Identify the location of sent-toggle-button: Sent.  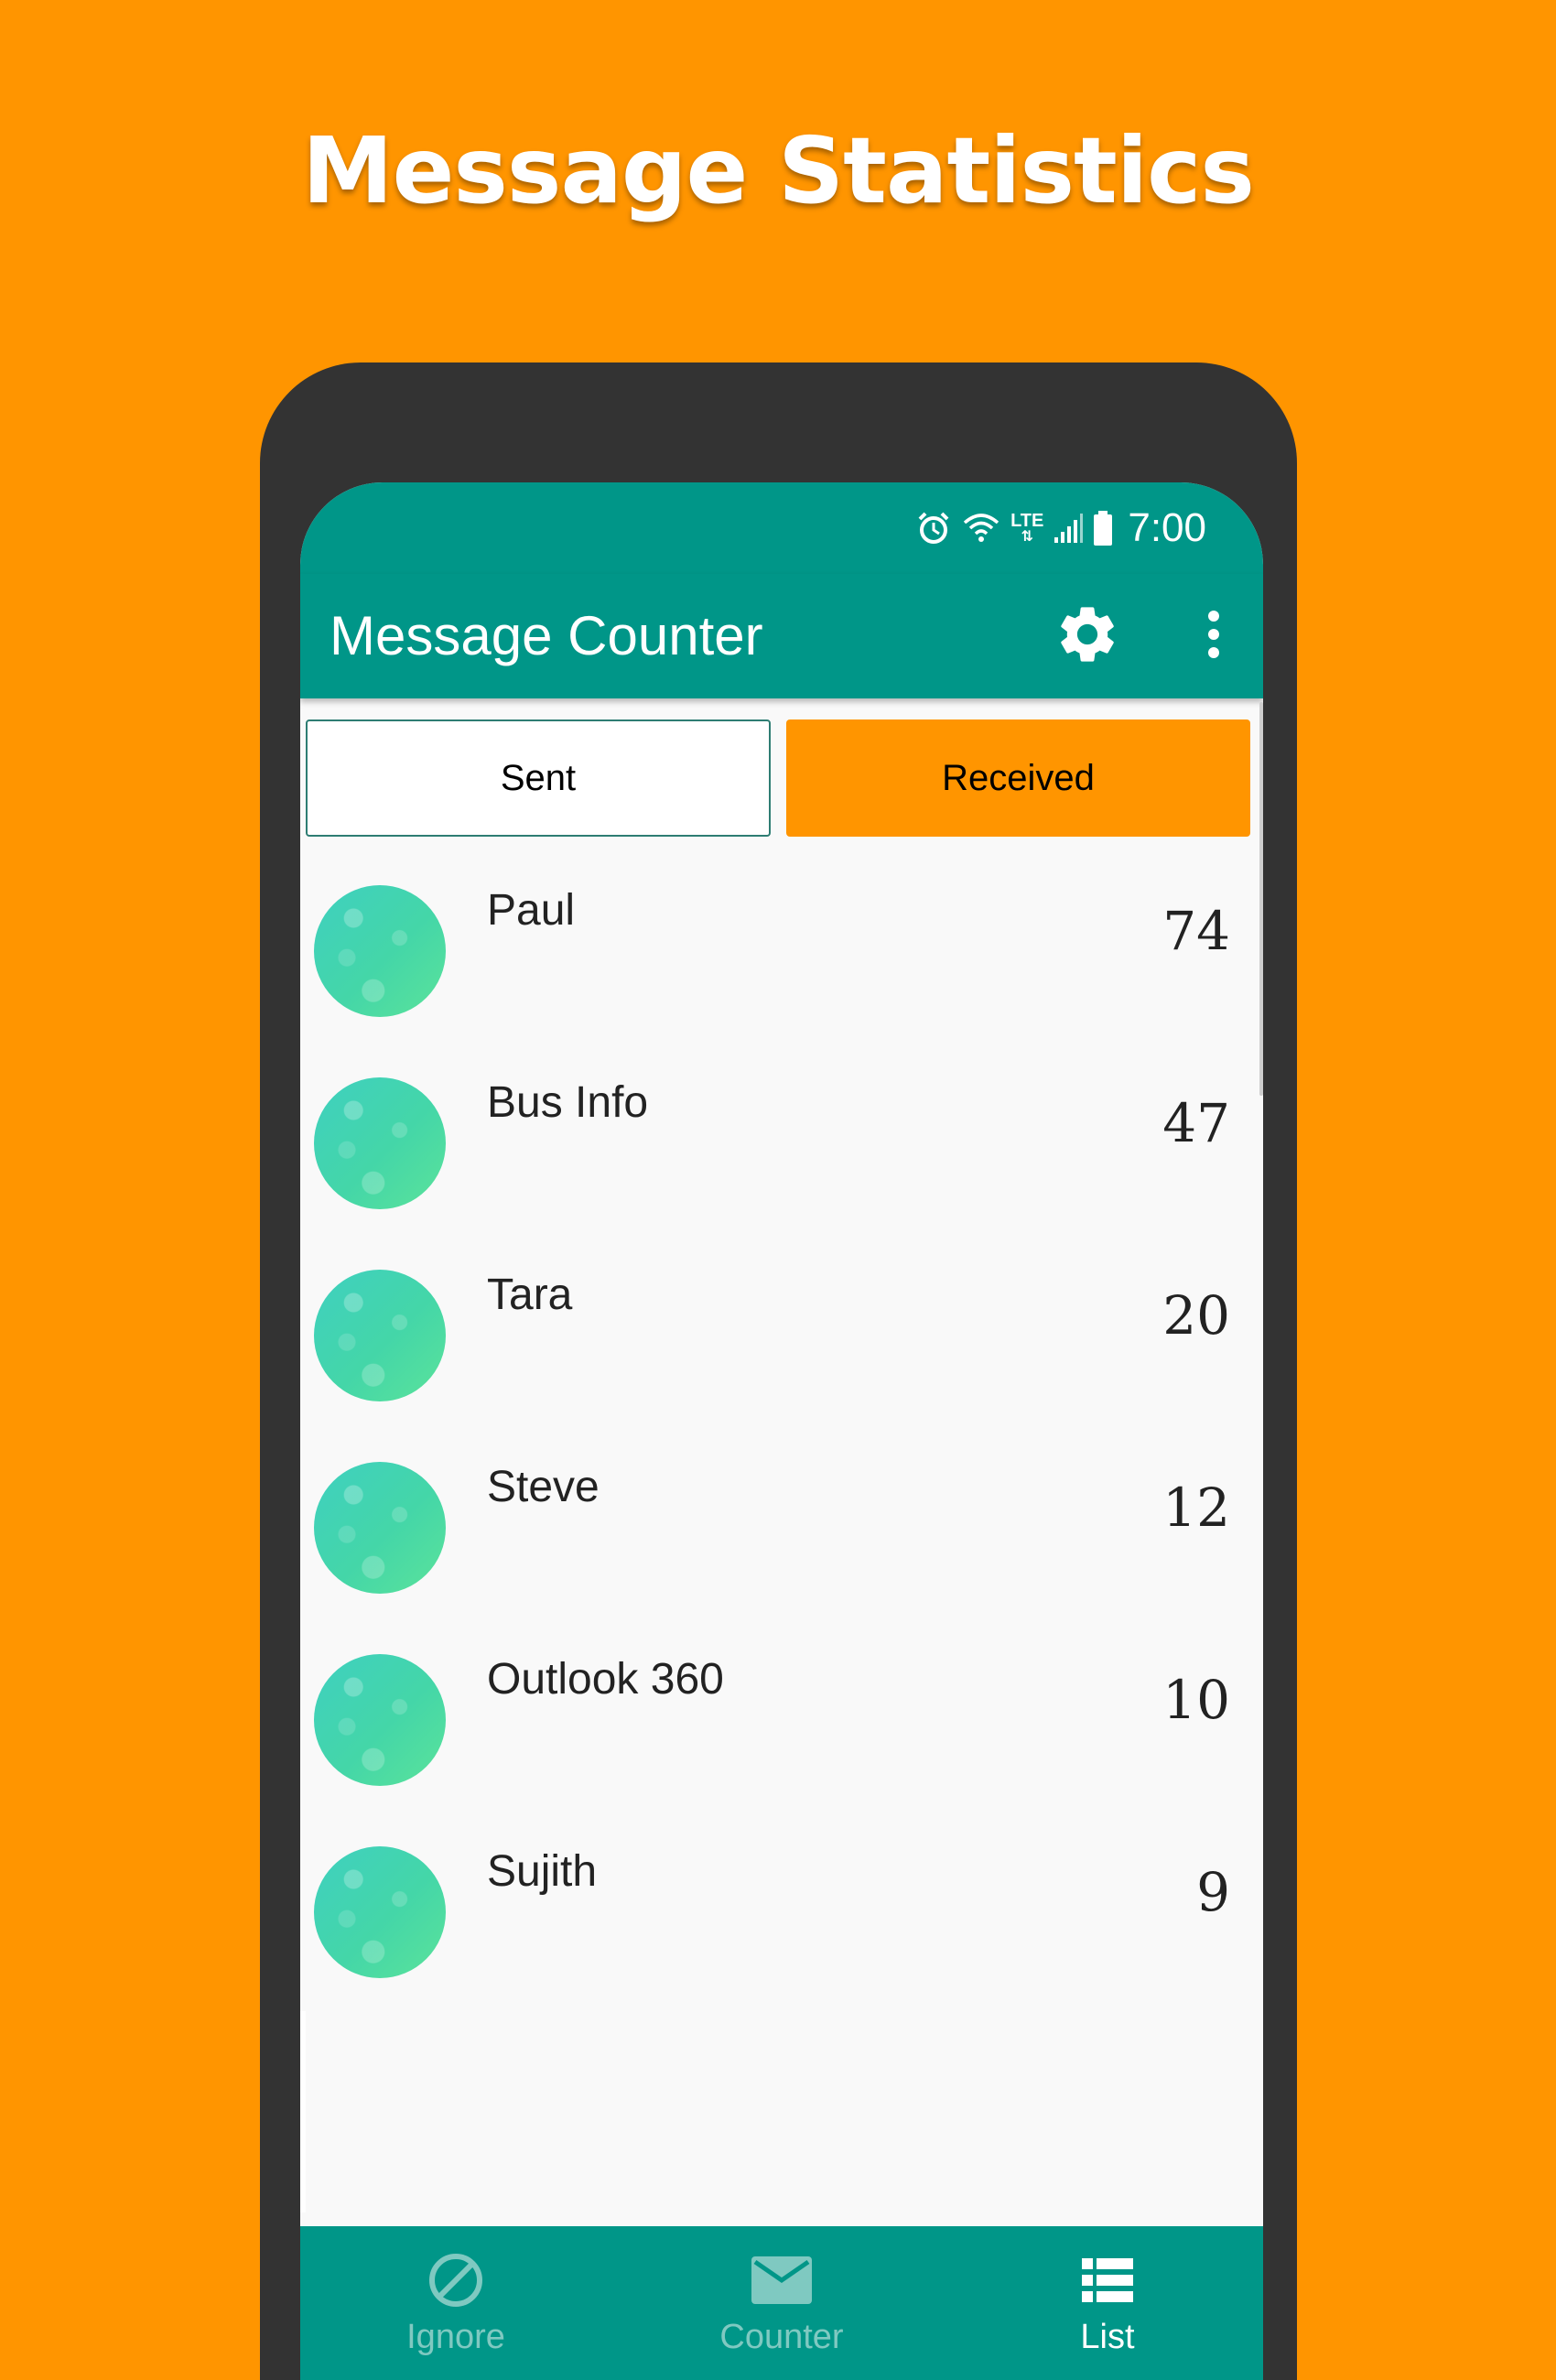
(538, 778).